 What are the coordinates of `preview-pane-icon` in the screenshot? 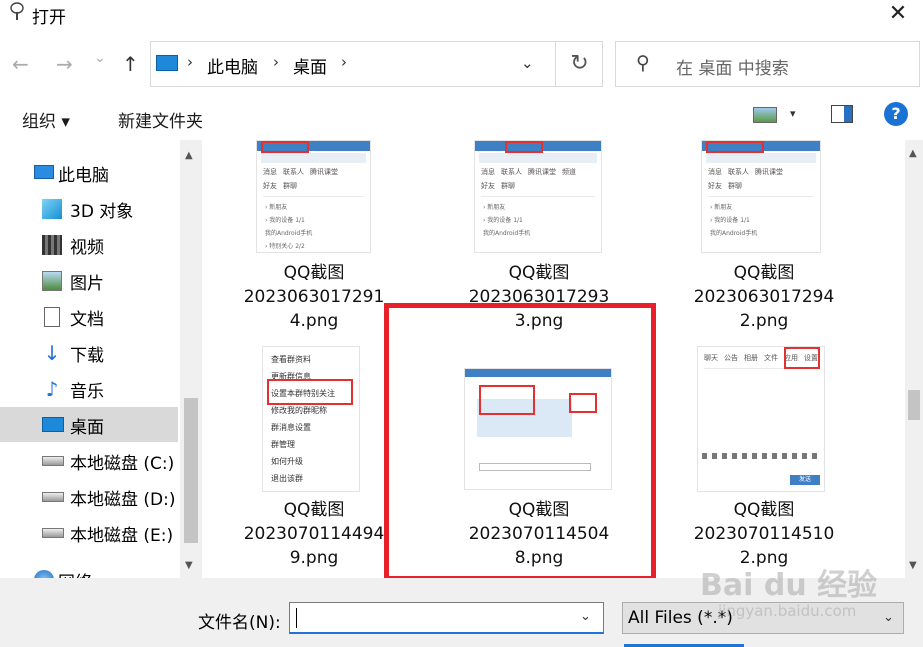 It's located at (842, 114).